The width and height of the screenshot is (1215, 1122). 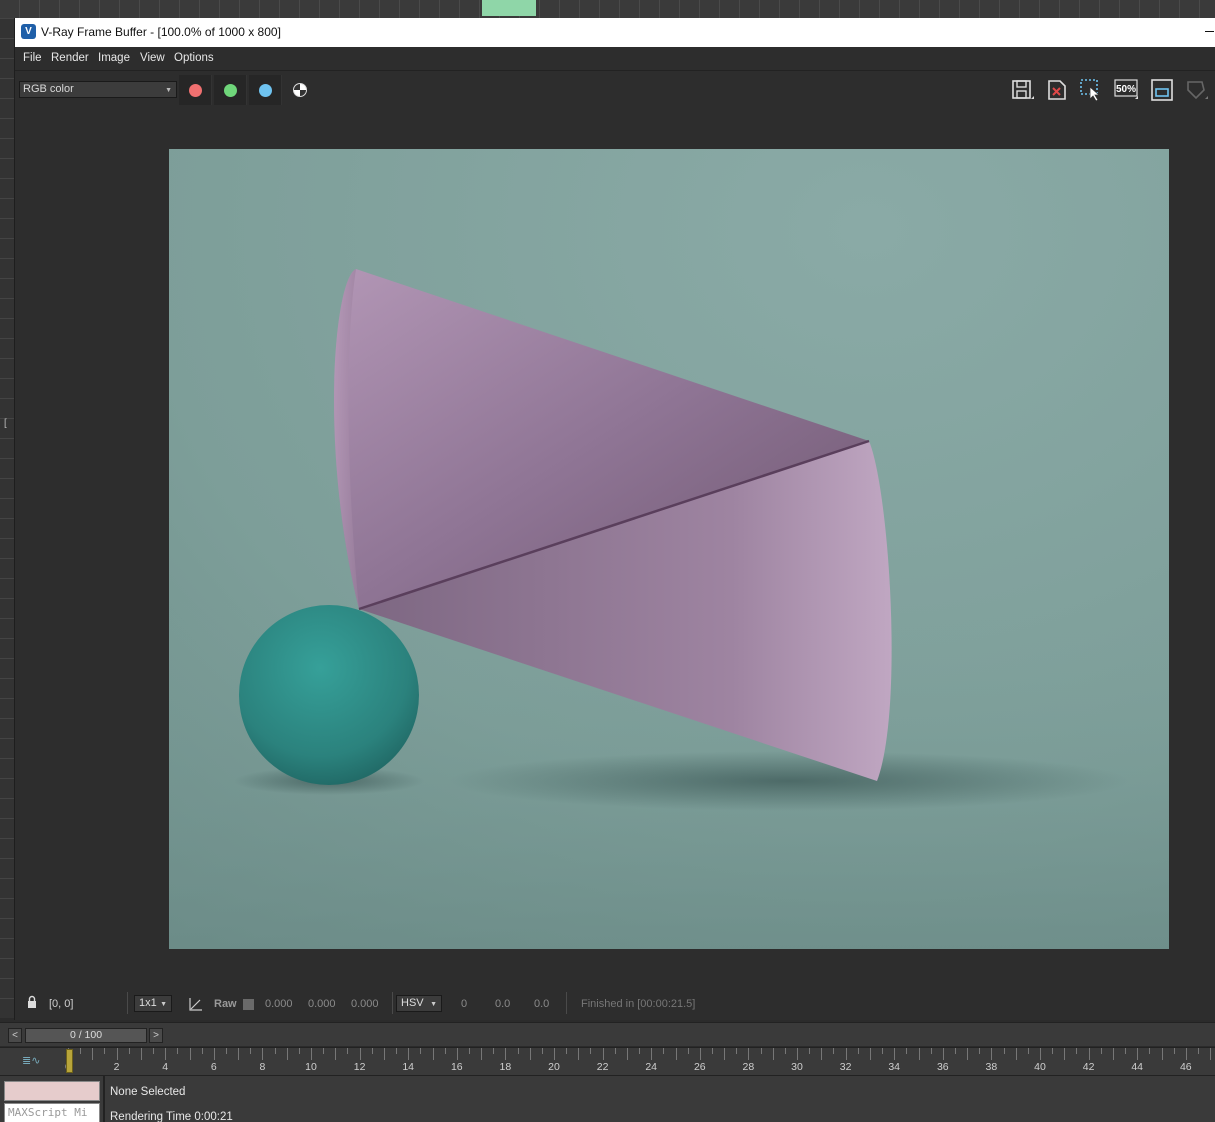 I want to click on maxscript-mini-listener: MAXScript Mi, so click(x=52, y=1112).